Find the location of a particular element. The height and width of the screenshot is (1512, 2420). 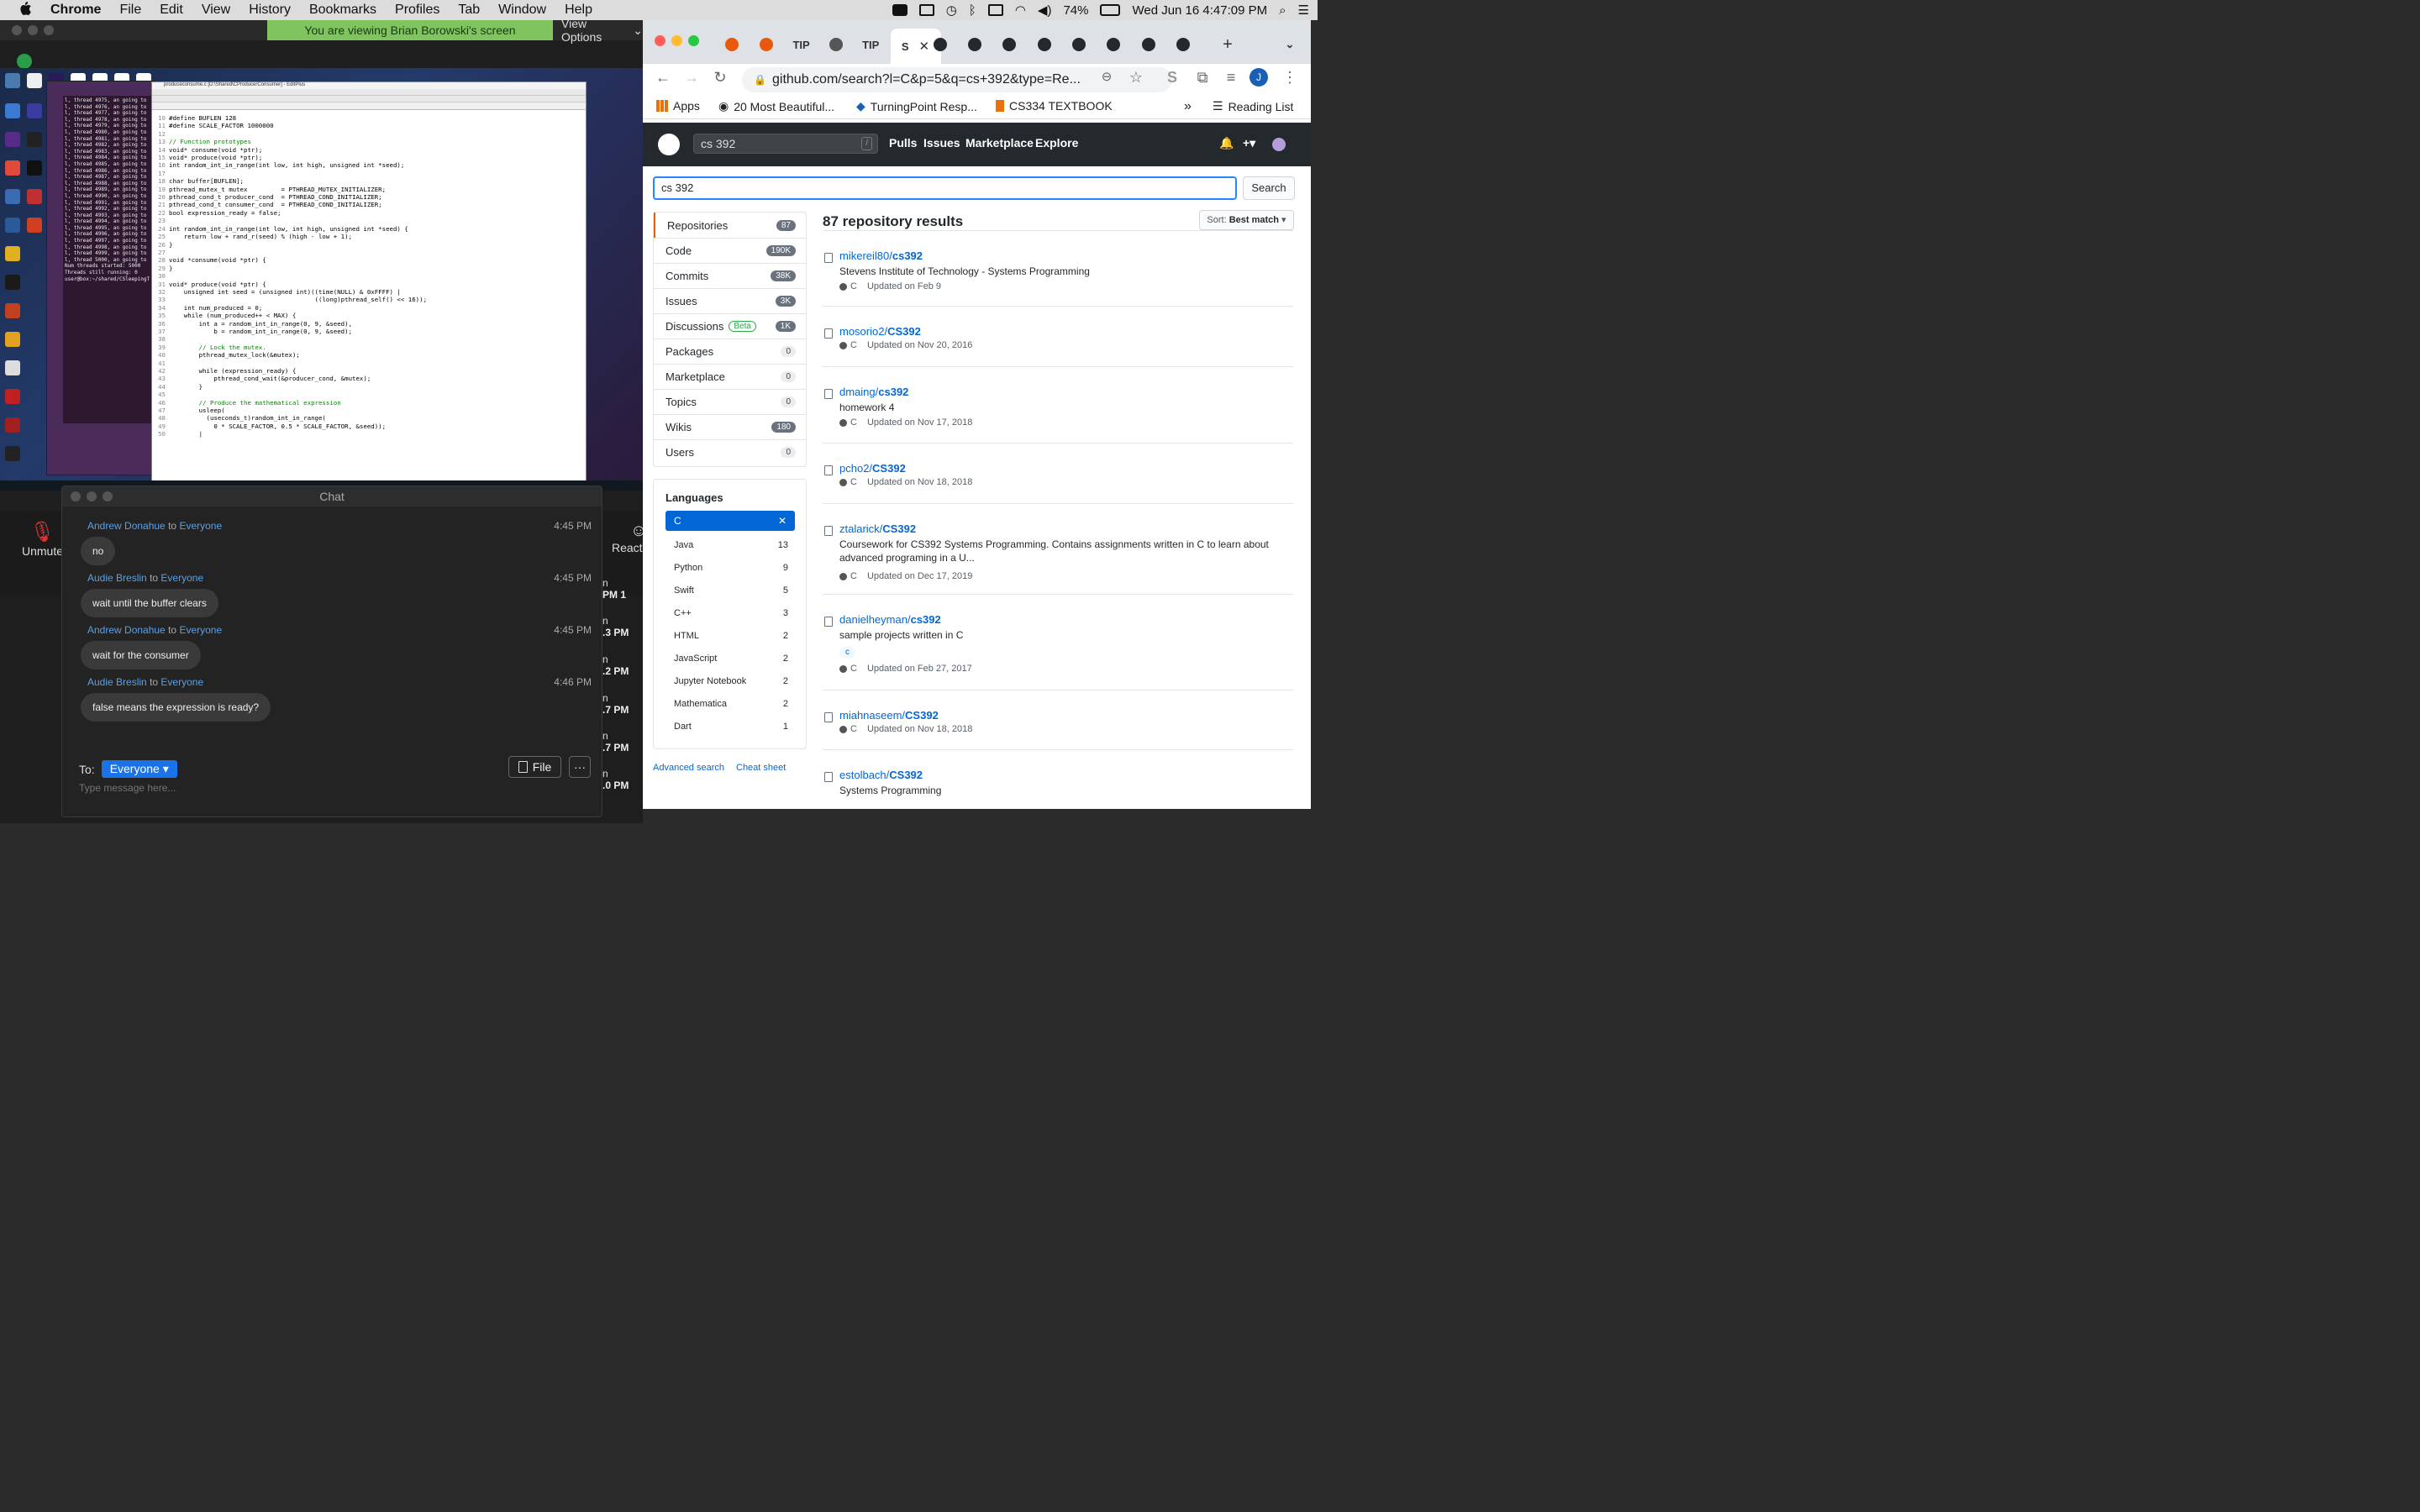

window-minimize-button is located at coordinates (676, 40).